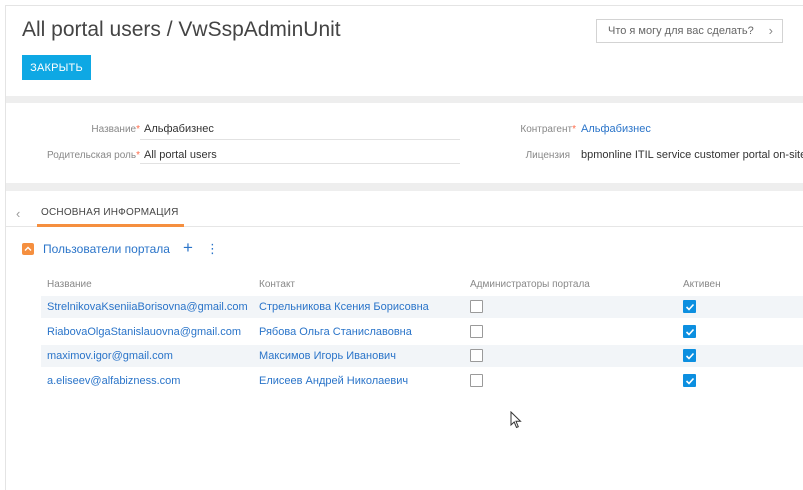 The image size is (803, 490). I want to click on name-field: Альфабизнес, so click(179, 129).